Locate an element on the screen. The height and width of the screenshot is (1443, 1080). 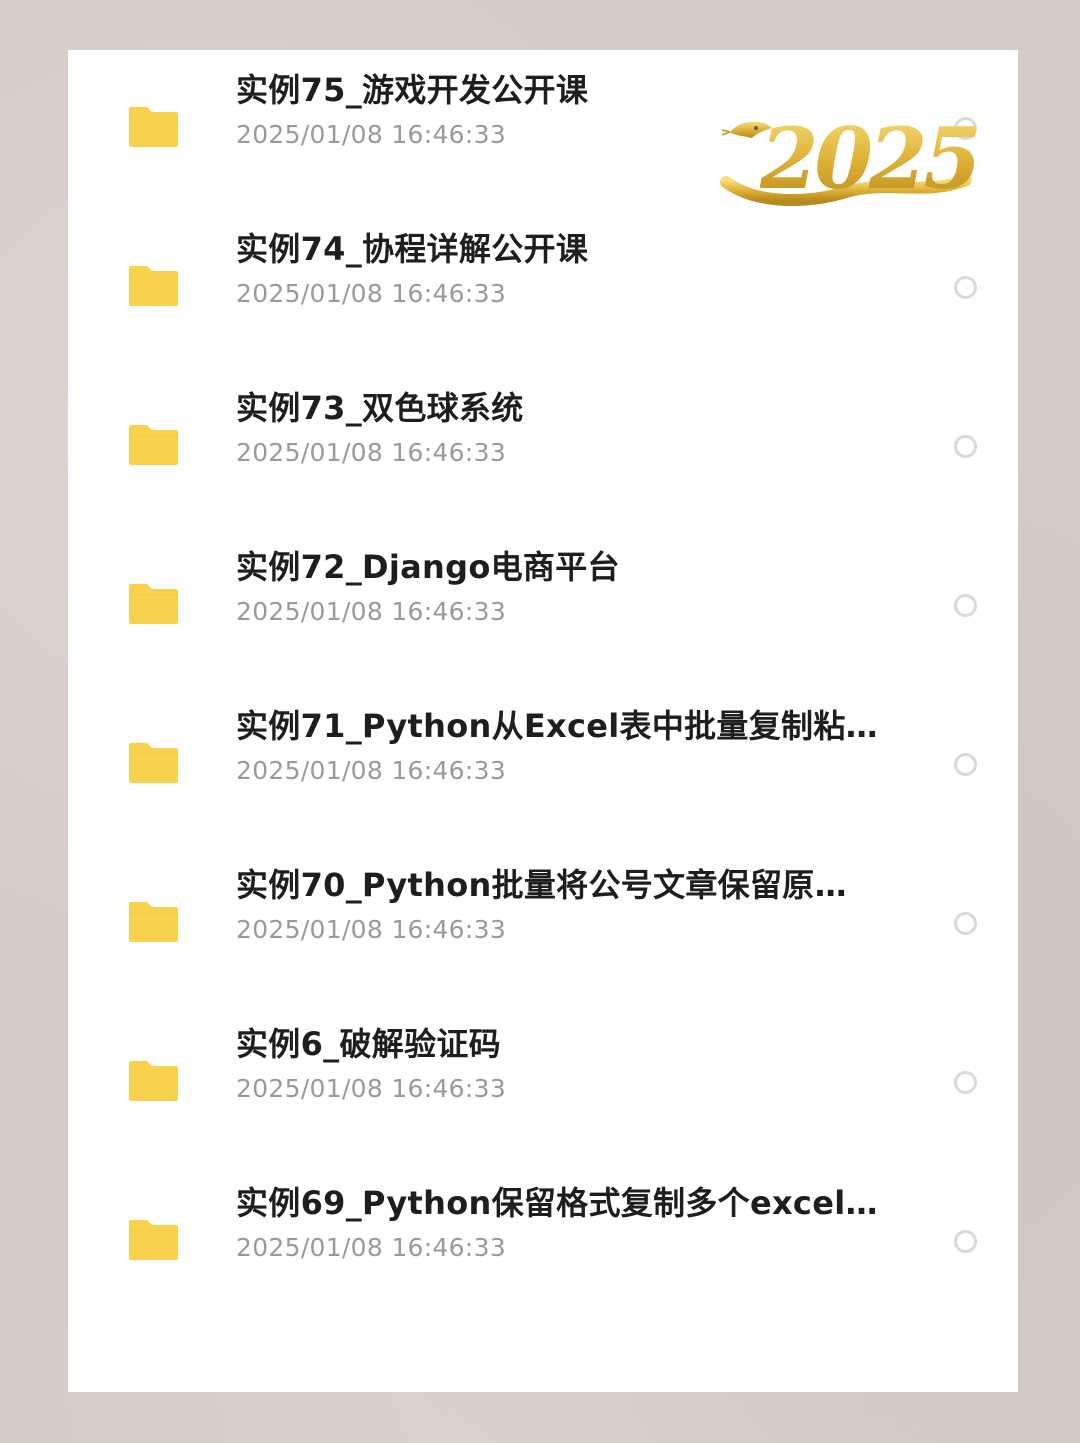
file-row: 实例72_Django电商平台 2025/01/08 16:46:33 is located at coordinates (543, 606).